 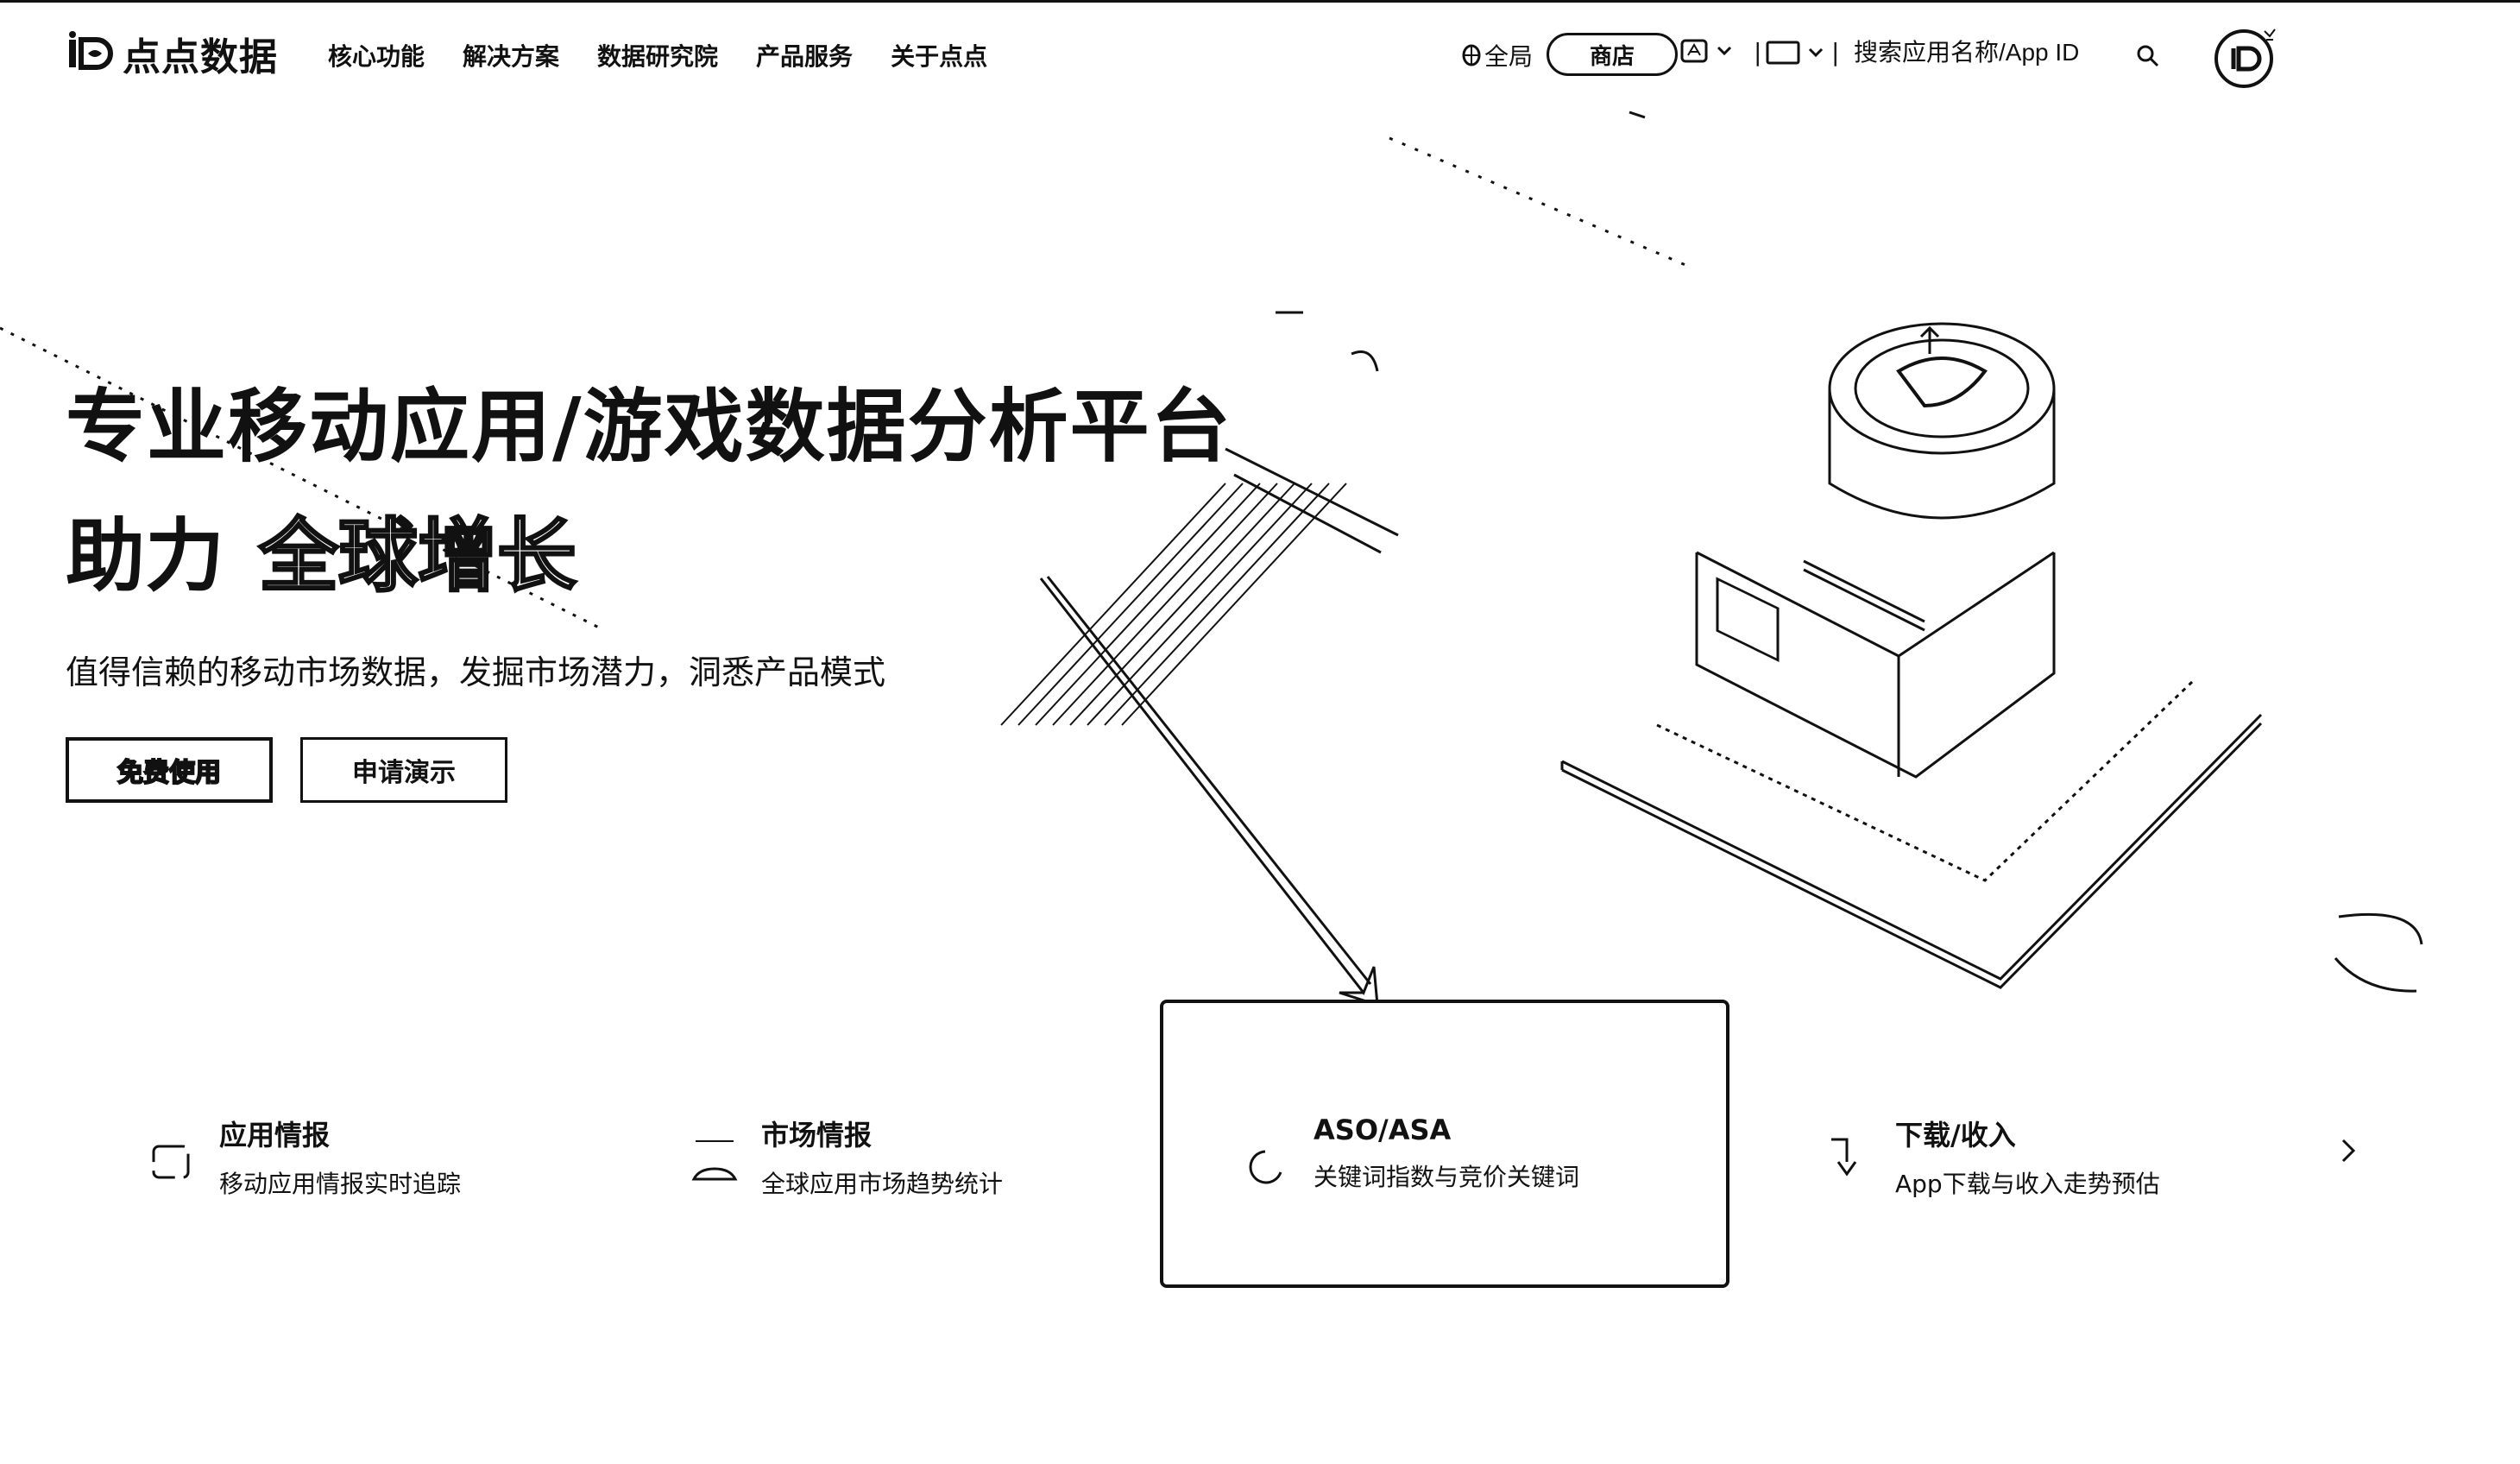 What do you see at coordinates (1471, 55) in the screenshot?
I see `globe-icon` at bounding box center [1471, 55].